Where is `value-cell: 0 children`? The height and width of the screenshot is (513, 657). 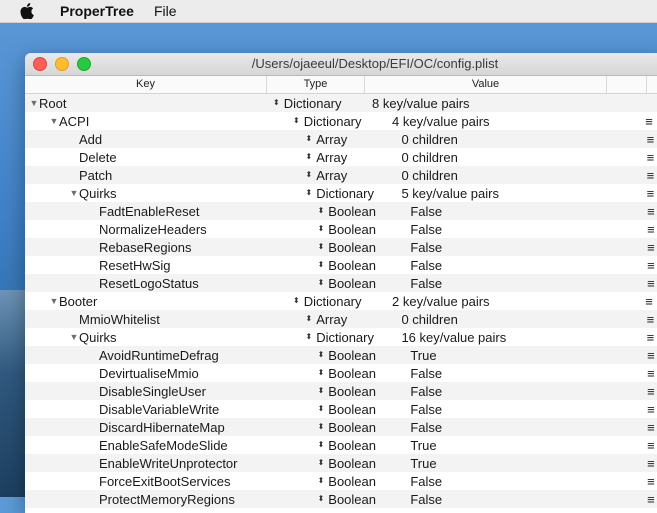 value-cell: 0 children is located at coordinates (516, 139).